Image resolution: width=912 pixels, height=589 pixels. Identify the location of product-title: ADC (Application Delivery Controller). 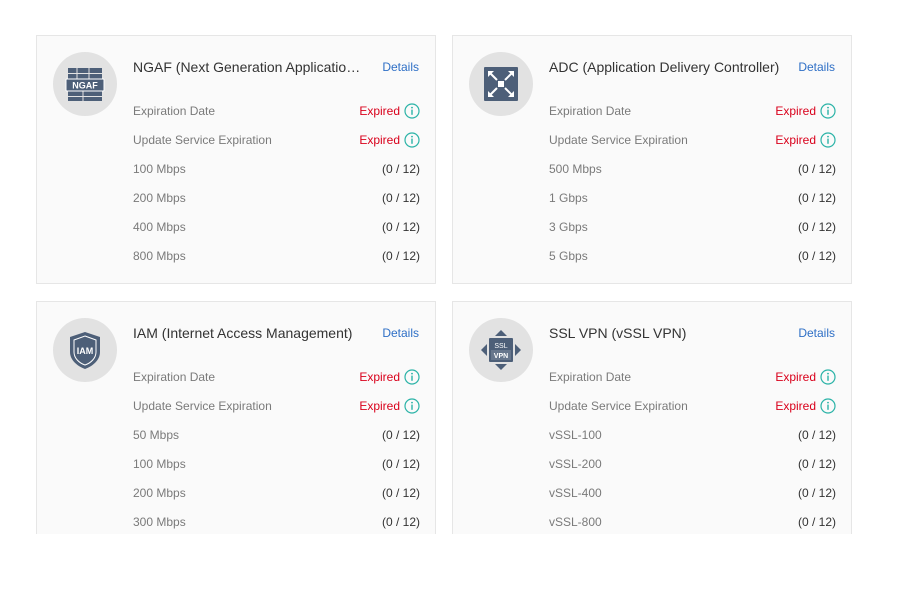
(664, 67).